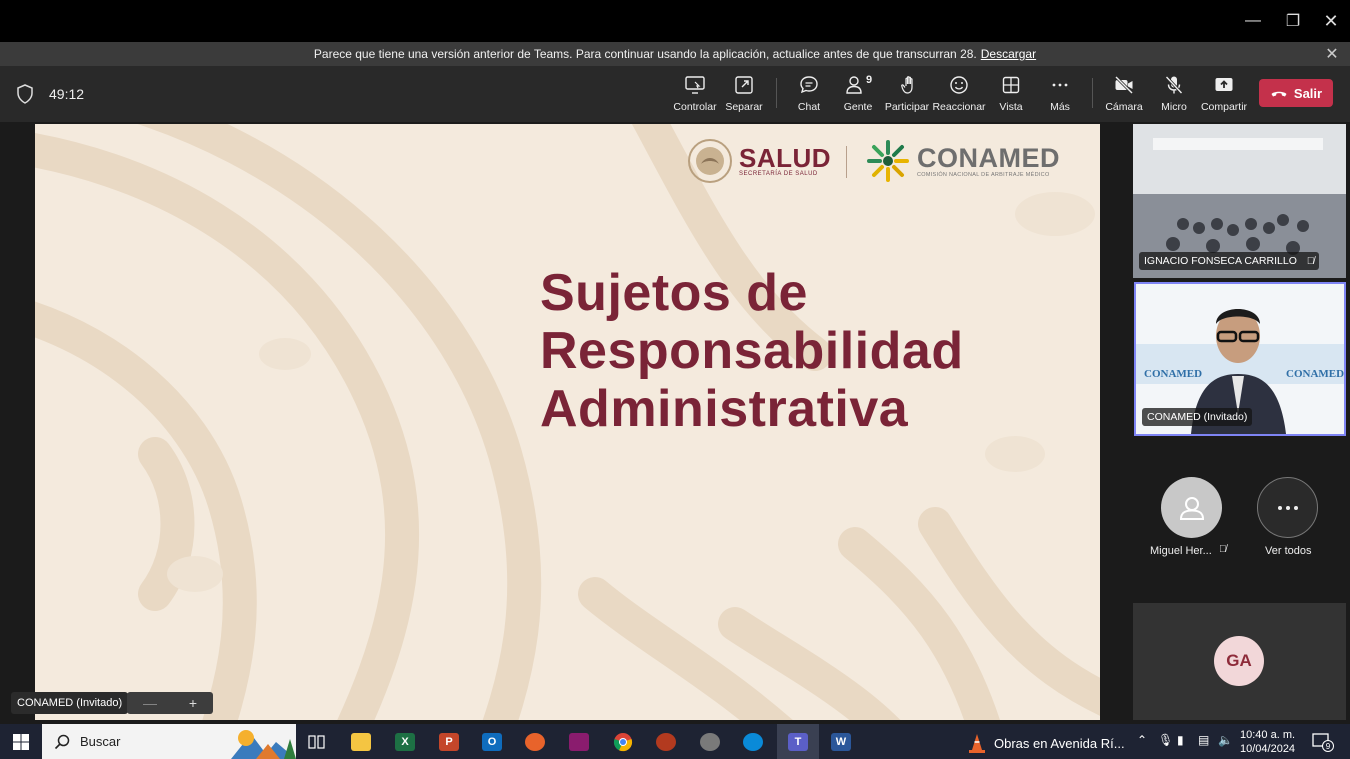  What do you see at coordinates (623, 742) in the screenshot?
I see `chrome-icon` at bounding box center [623, 742].